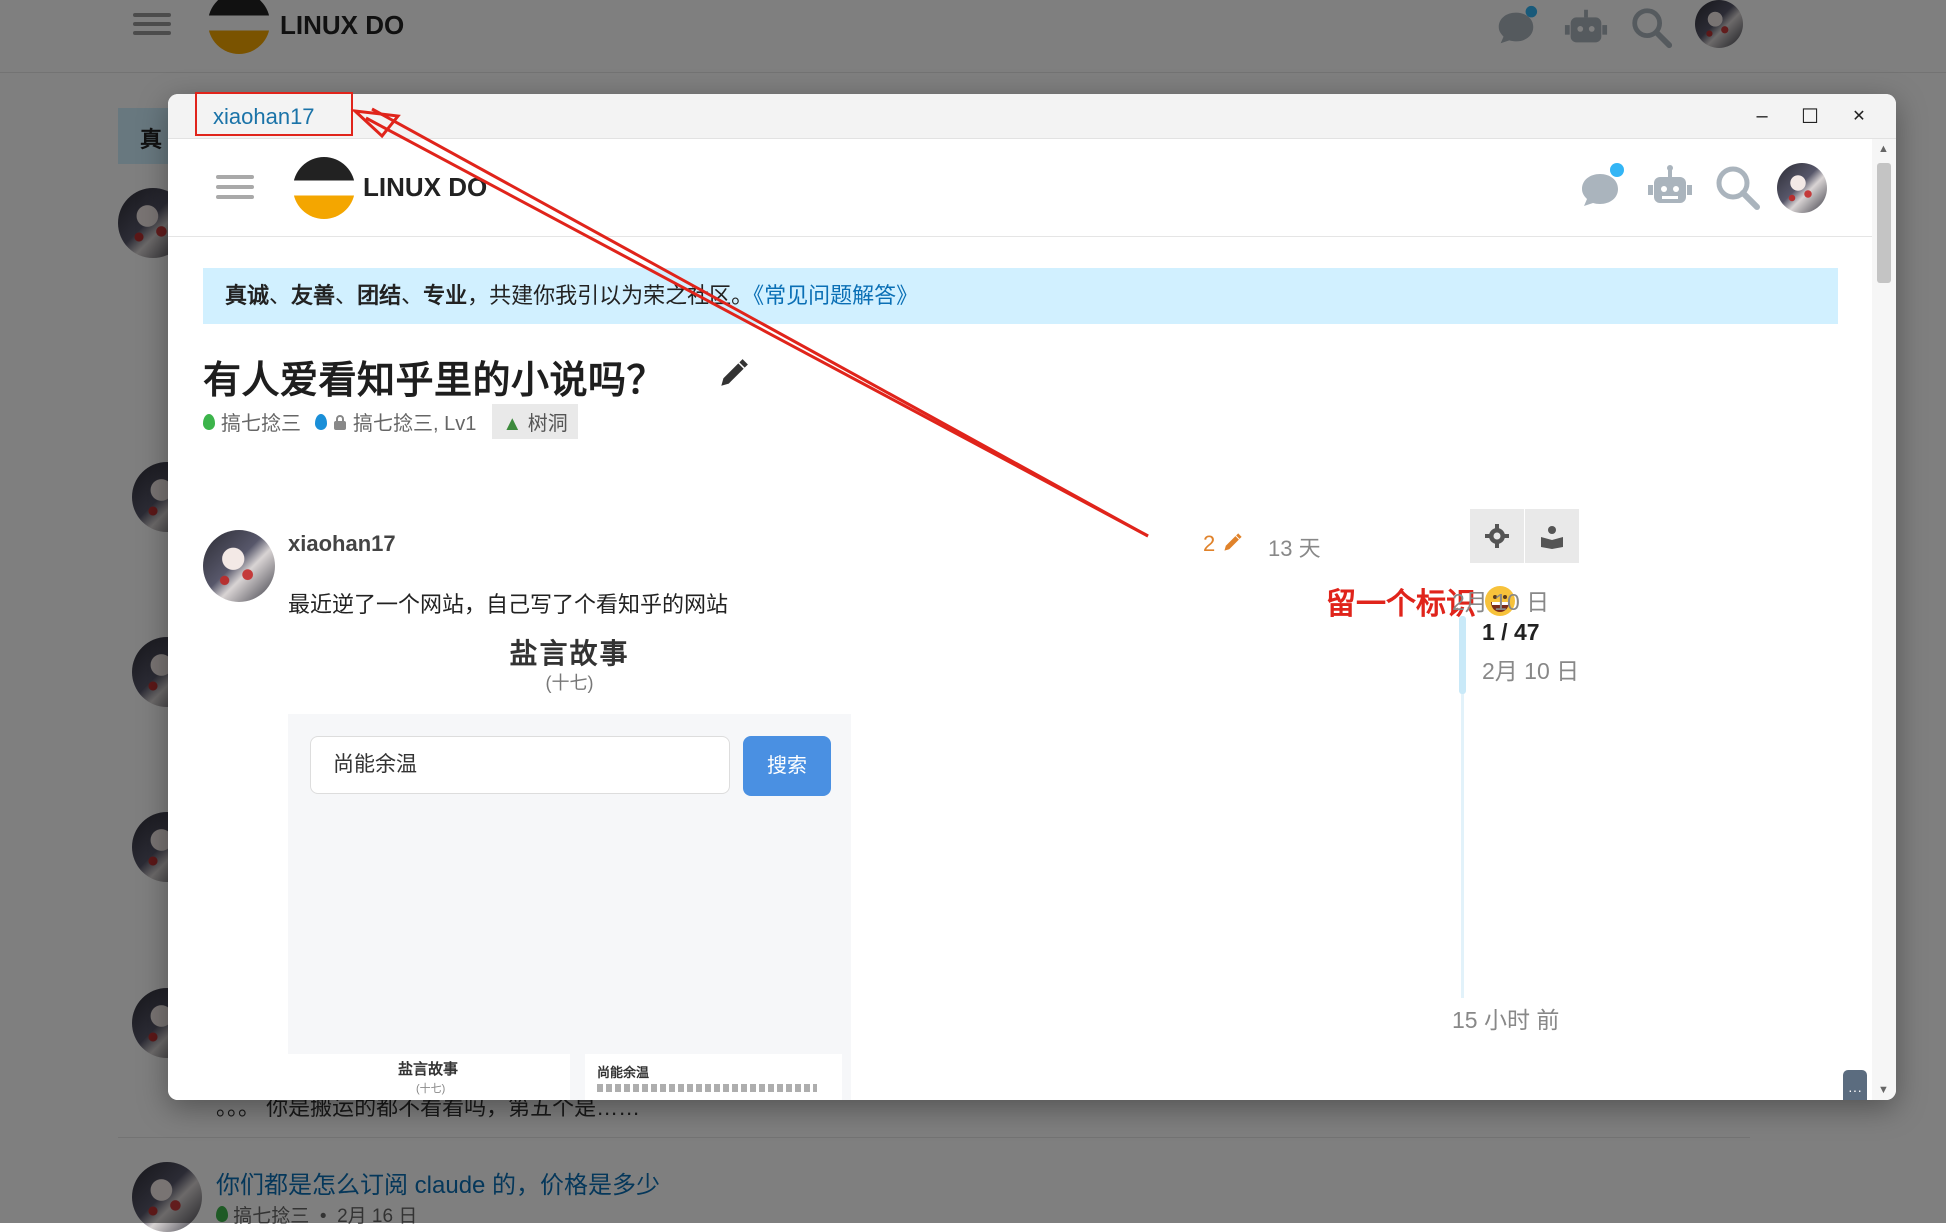 The image size is (1946, 1232). I want to click on tree-icon: ▲, so click(512, 424).